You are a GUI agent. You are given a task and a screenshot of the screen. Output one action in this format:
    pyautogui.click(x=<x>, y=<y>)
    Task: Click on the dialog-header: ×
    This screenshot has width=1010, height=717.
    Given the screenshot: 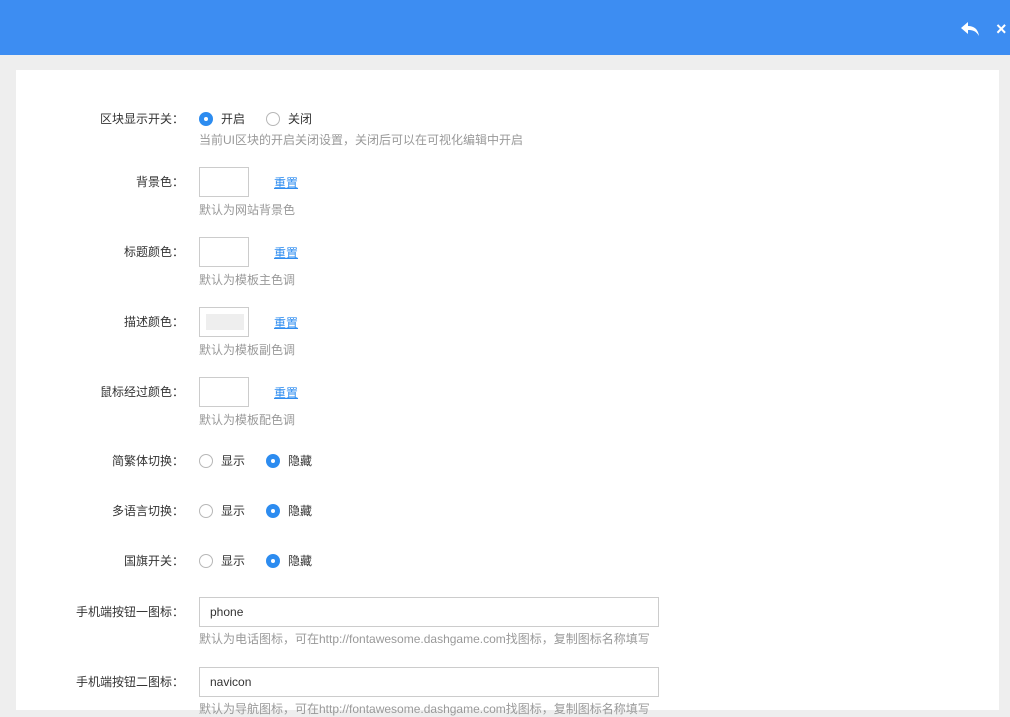 What is the action you would take?
    pyautogui.click(x=505, y=27)
    